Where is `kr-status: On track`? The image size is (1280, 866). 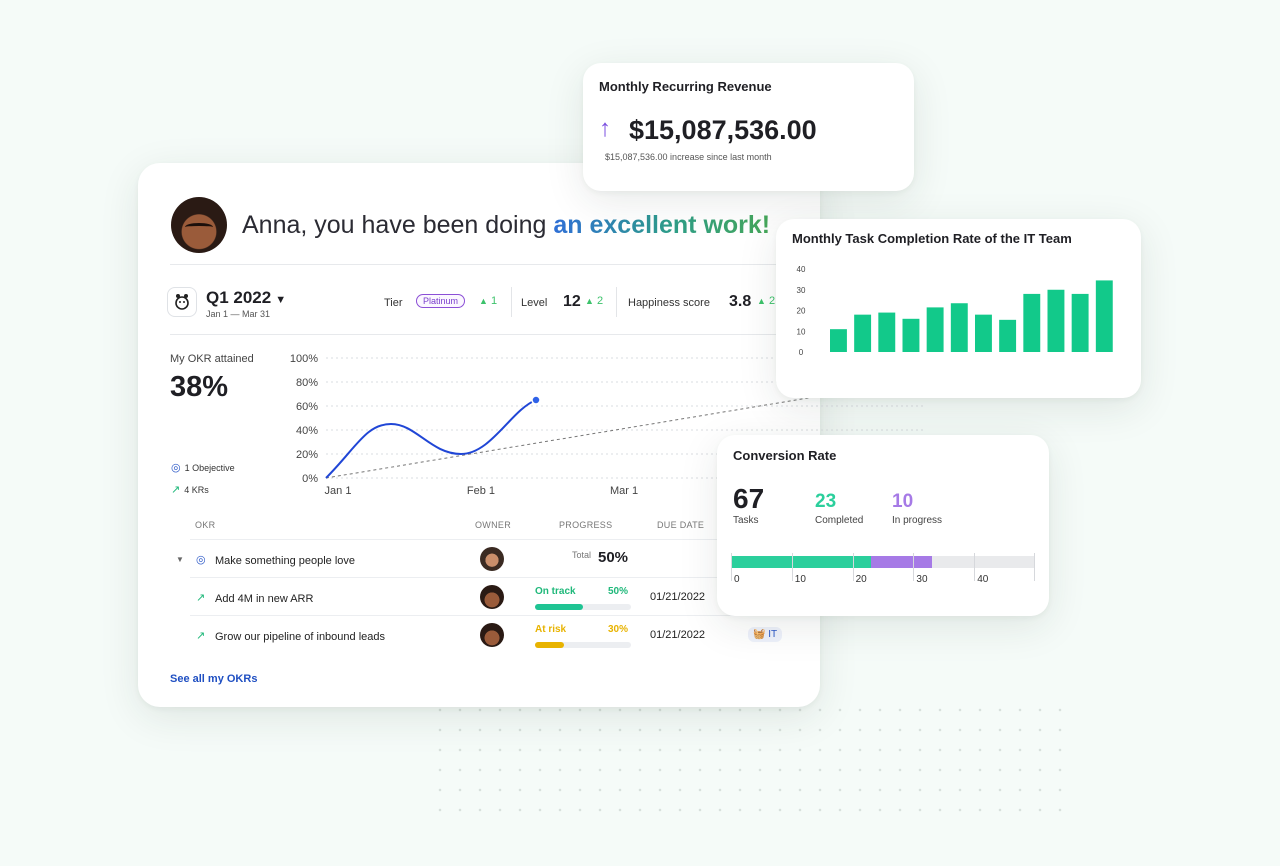
kr-status: On track is located at coordinates (555, 591).